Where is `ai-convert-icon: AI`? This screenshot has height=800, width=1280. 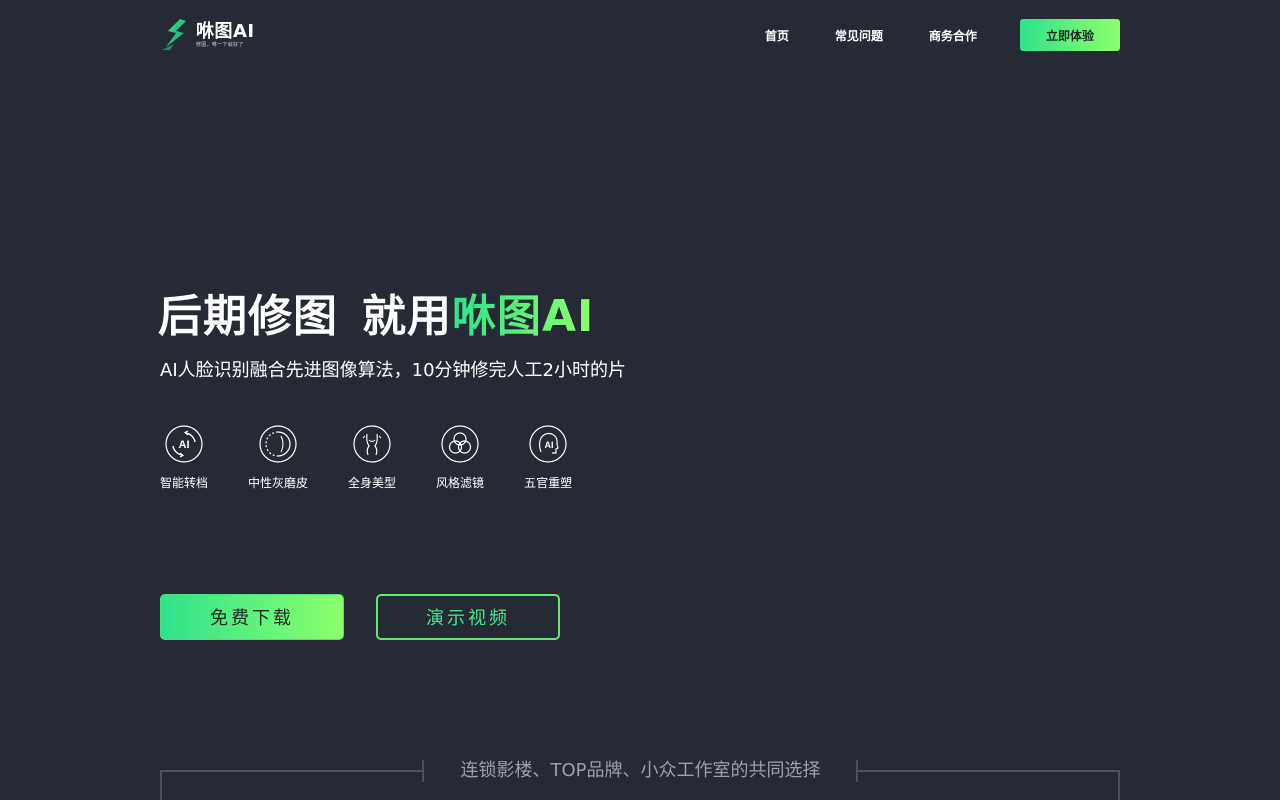 ai-convert-icon: AI is located at coordinates (184, 444).